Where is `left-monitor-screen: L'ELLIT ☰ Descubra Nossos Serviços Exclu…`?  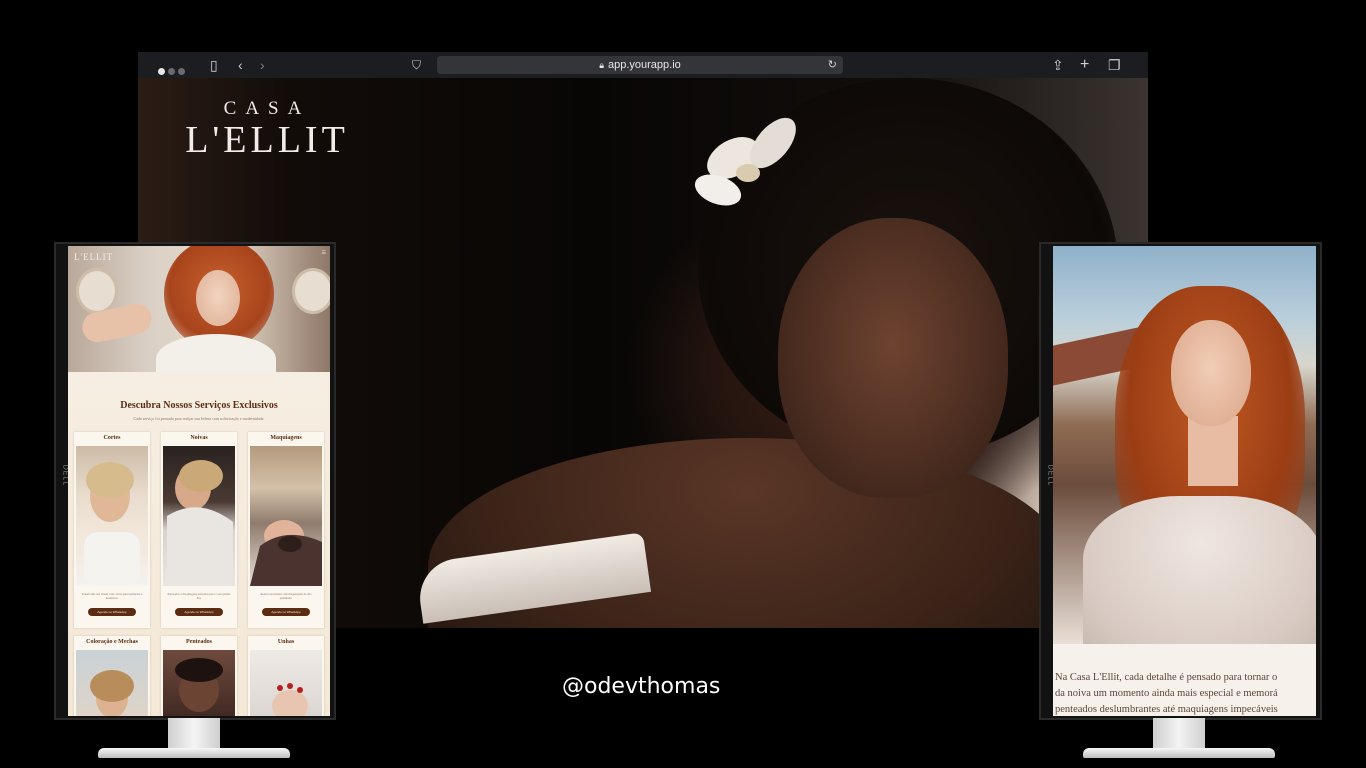
left-monitor-screen: L'ELLIT ☰ Descubra Nossos Serviços Exclu… is located at coordinates (199, 481).